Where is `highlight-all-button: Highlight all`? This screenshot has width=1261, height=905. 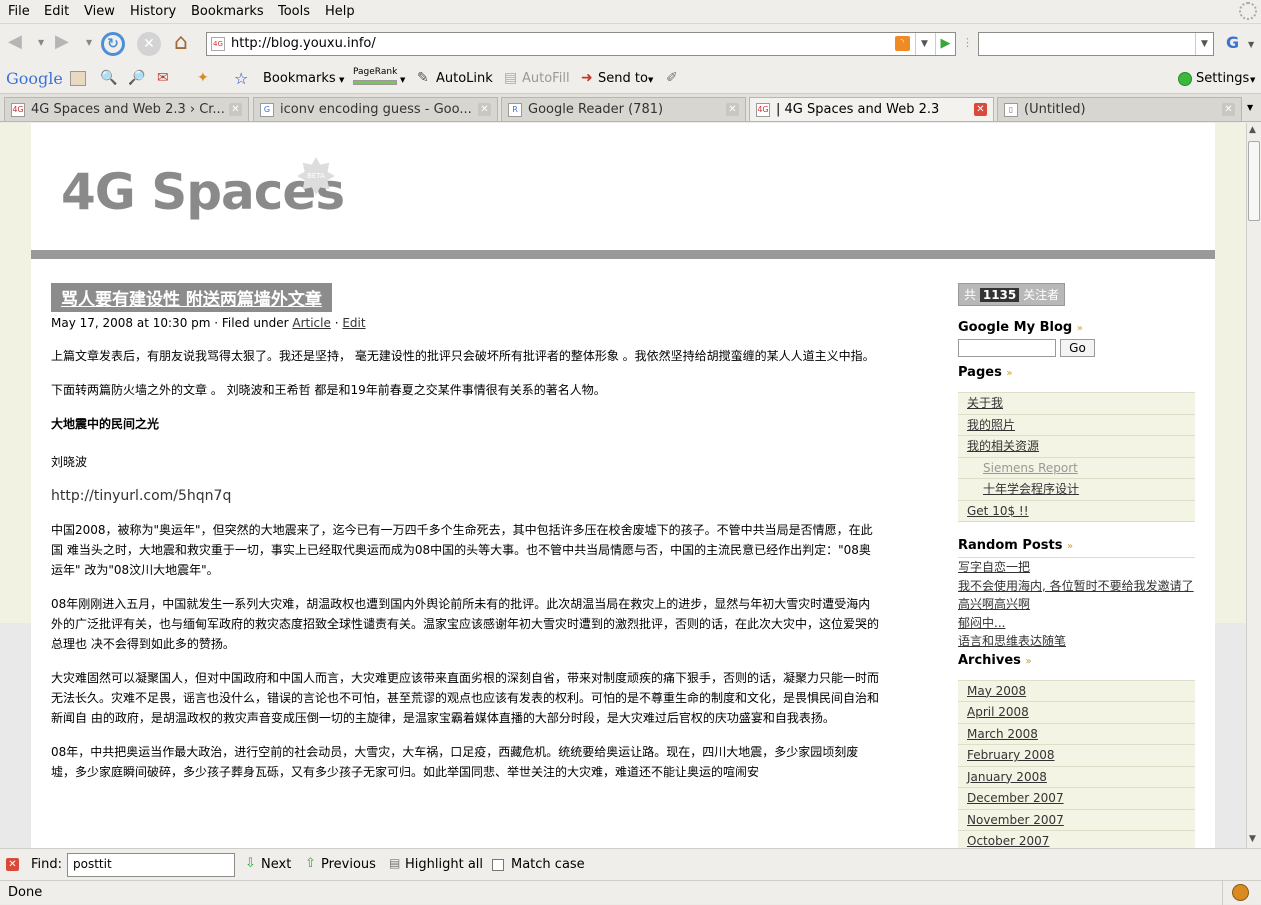 highlight-all-button: Highlight all is located at coordinates (444, 864).